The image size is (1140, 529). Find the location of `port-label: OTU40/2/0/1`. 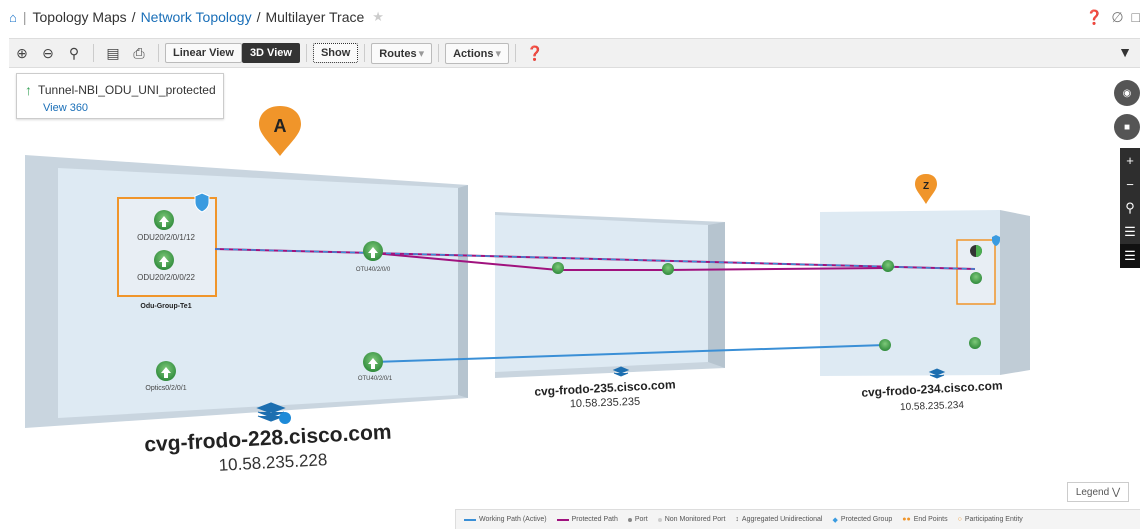

port-label: OTU40/2/0/1 is located at coordinates (375, 379).